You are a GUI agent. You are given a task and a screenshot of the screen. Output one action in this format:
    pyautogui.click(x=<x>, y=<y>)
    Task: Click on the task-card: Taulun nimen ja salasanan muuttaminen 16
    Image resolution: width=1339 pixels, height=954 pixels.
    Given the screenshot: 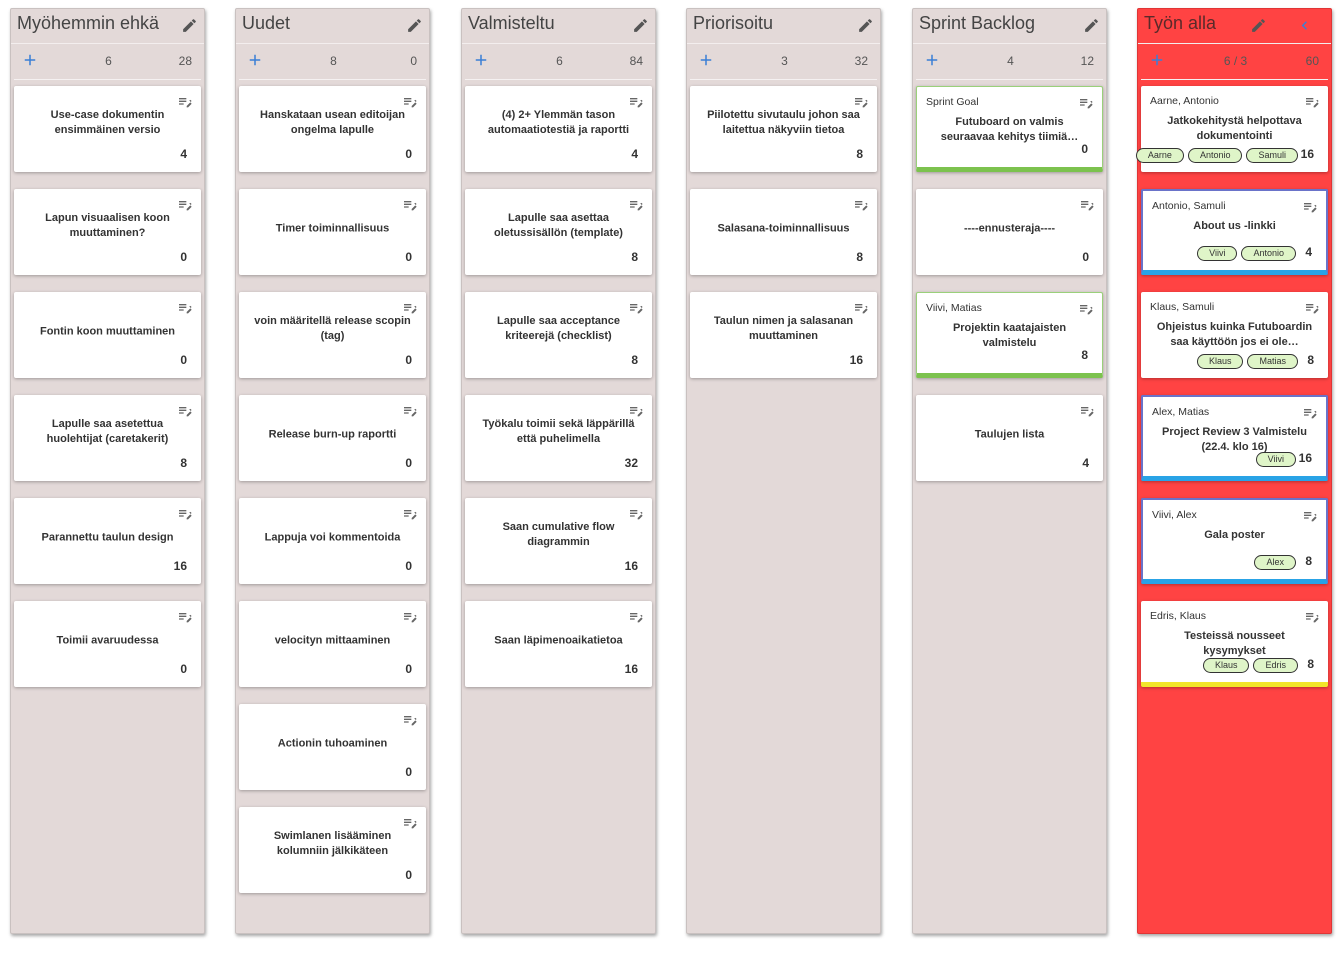 What is the action you would take?
    pyautogui.click(x=783, y=335)
    